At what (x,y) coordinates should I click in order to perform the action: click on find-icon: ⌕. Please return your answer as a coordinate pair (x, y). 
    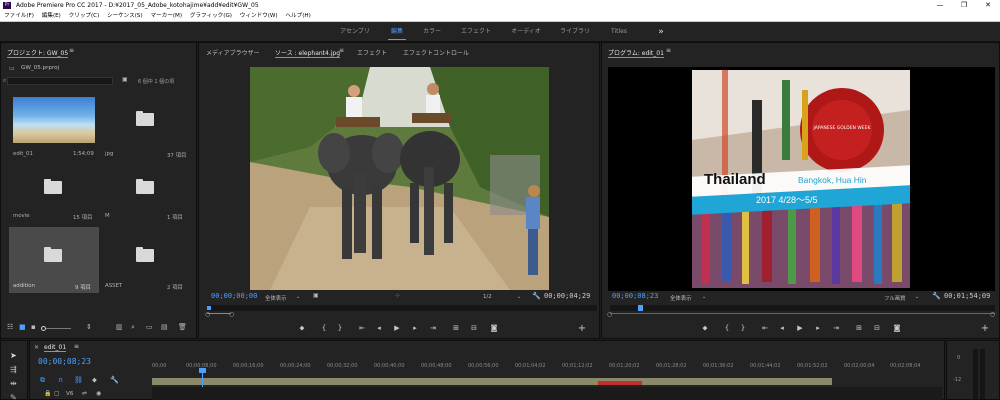
    Looking at the image, I should click on (133, 327).